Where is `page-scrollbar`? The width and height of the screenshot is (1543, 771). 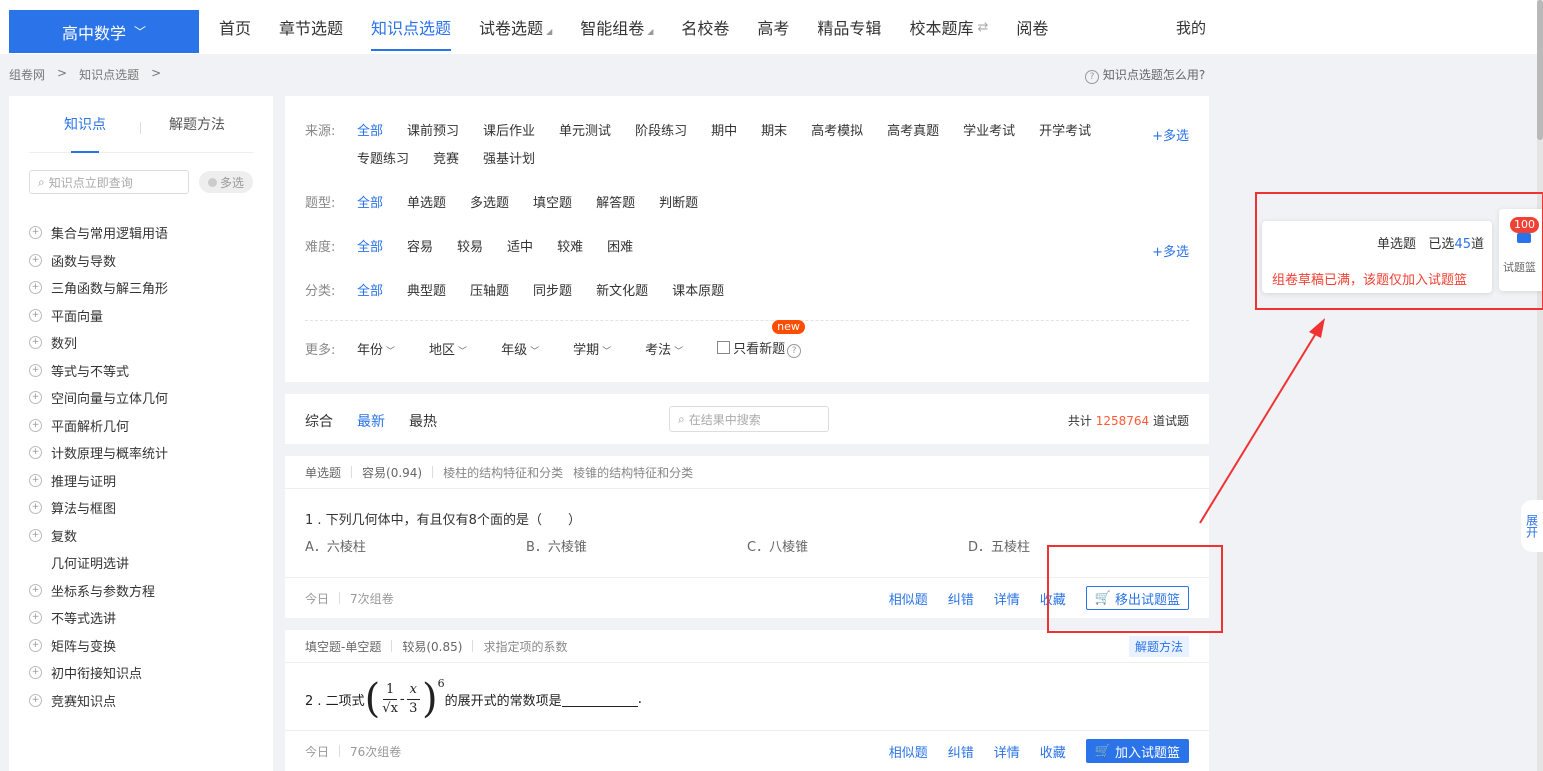
page-scrollbar is located at coordinates (1540, 385).